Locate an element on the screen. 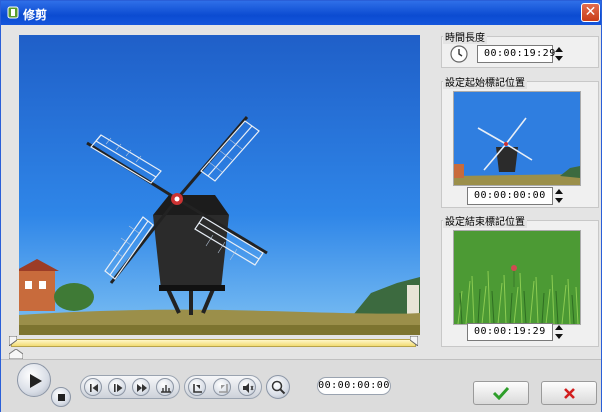 The width and height of the screenshot is (602, 412). zoom-icon is located at coordinates (278, 387).